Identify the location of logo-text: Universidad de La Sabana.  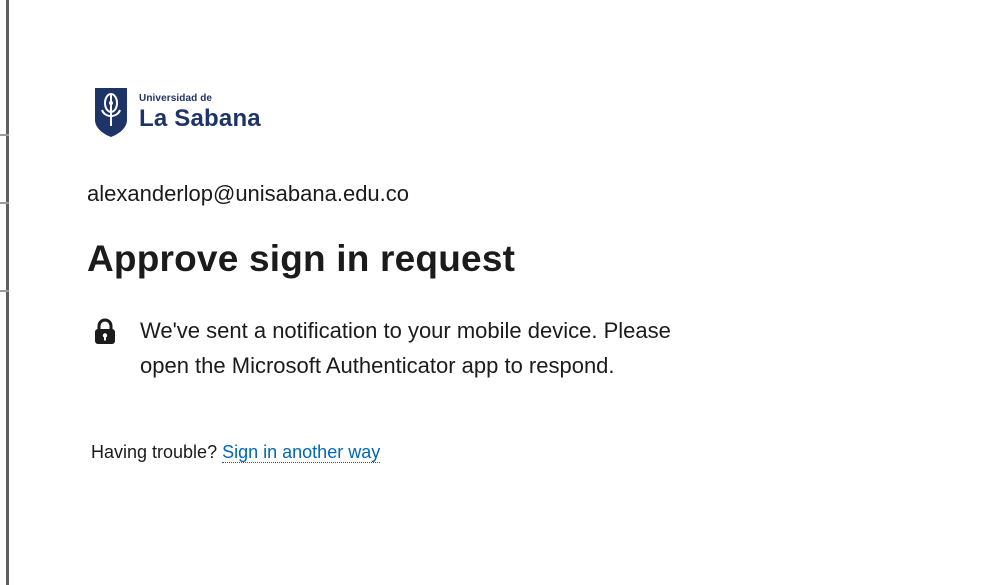
(200, 112).